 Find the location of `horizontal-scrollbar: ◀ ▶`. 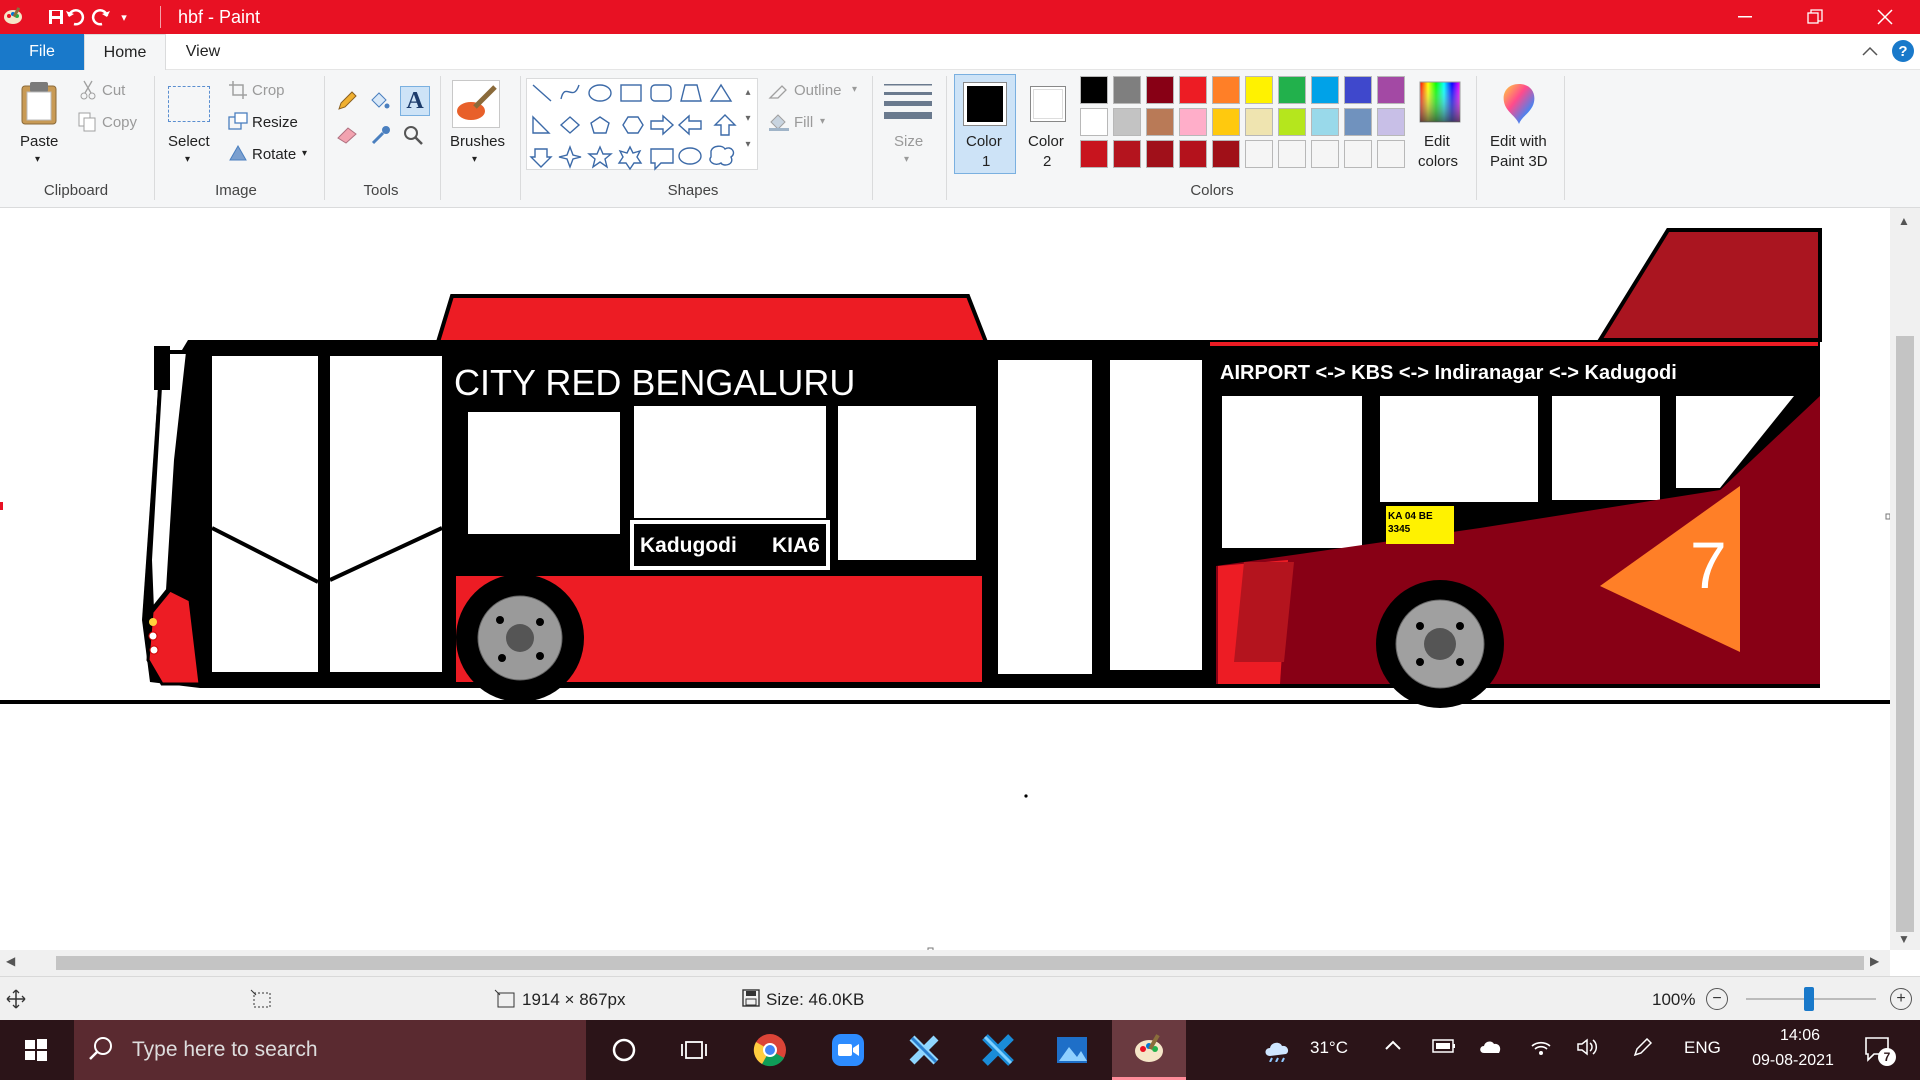

horizontal-scrollbar: ◀ ▶ is located at coordinates (945, 963).